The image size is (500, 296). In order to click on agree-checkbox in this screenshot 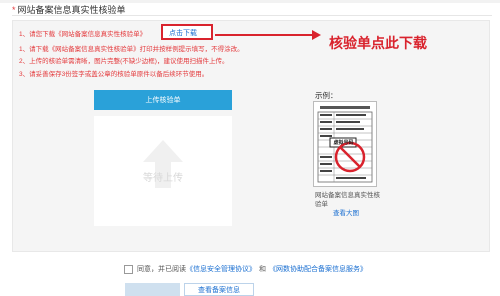, I will do `click(128, 269)`.